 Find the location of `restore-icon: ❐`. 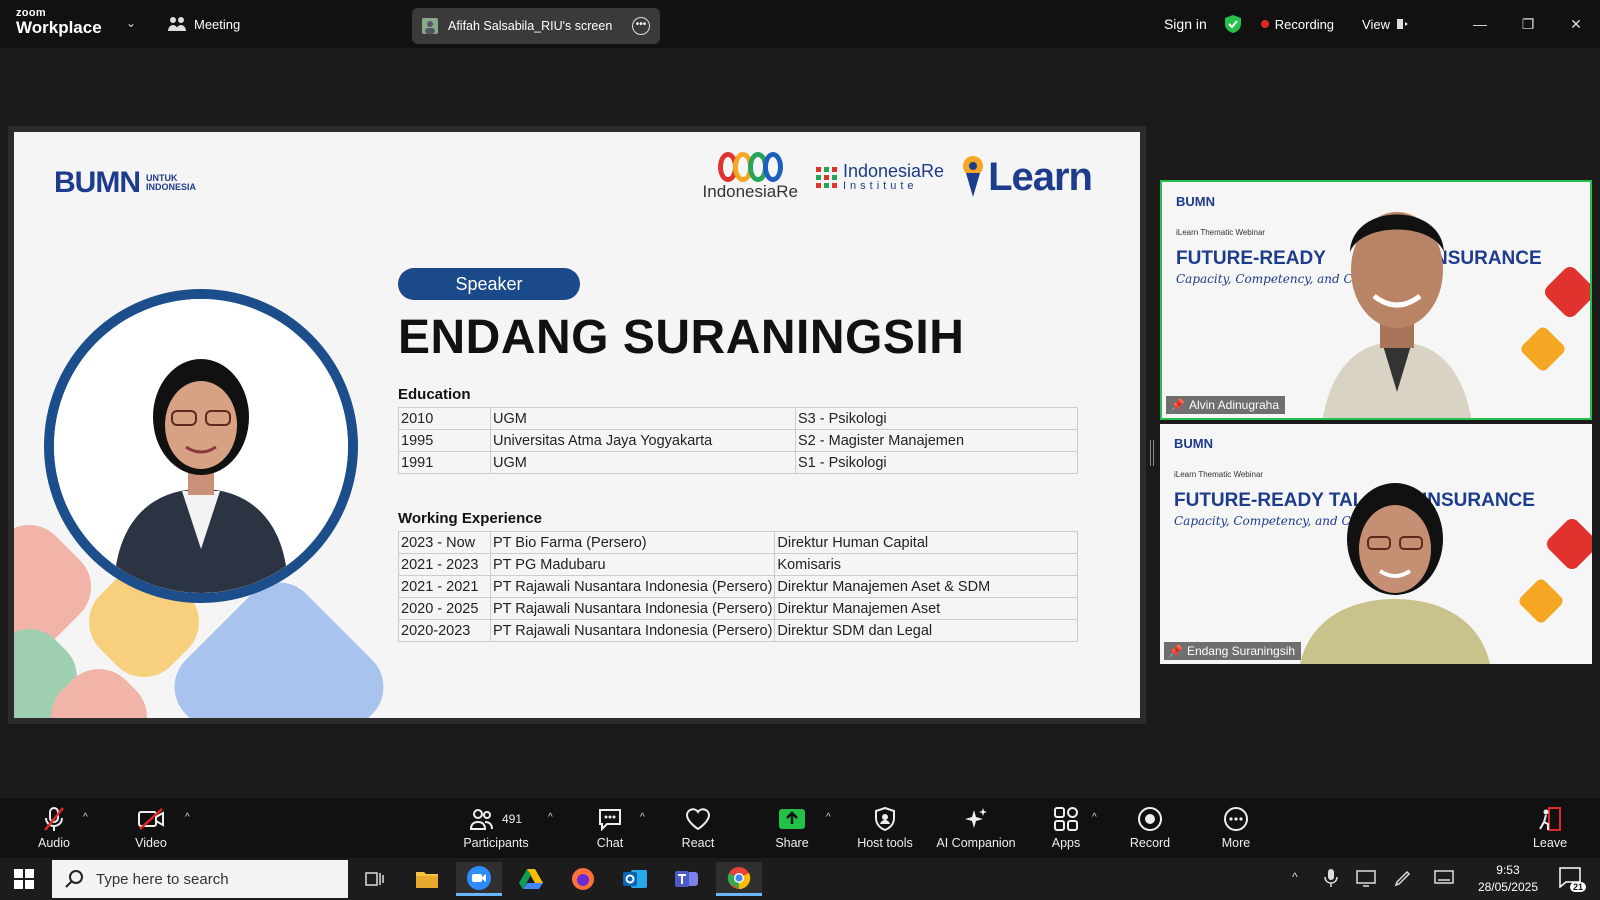

restore-icon: ❐ is located at coordinates (1528, 24).